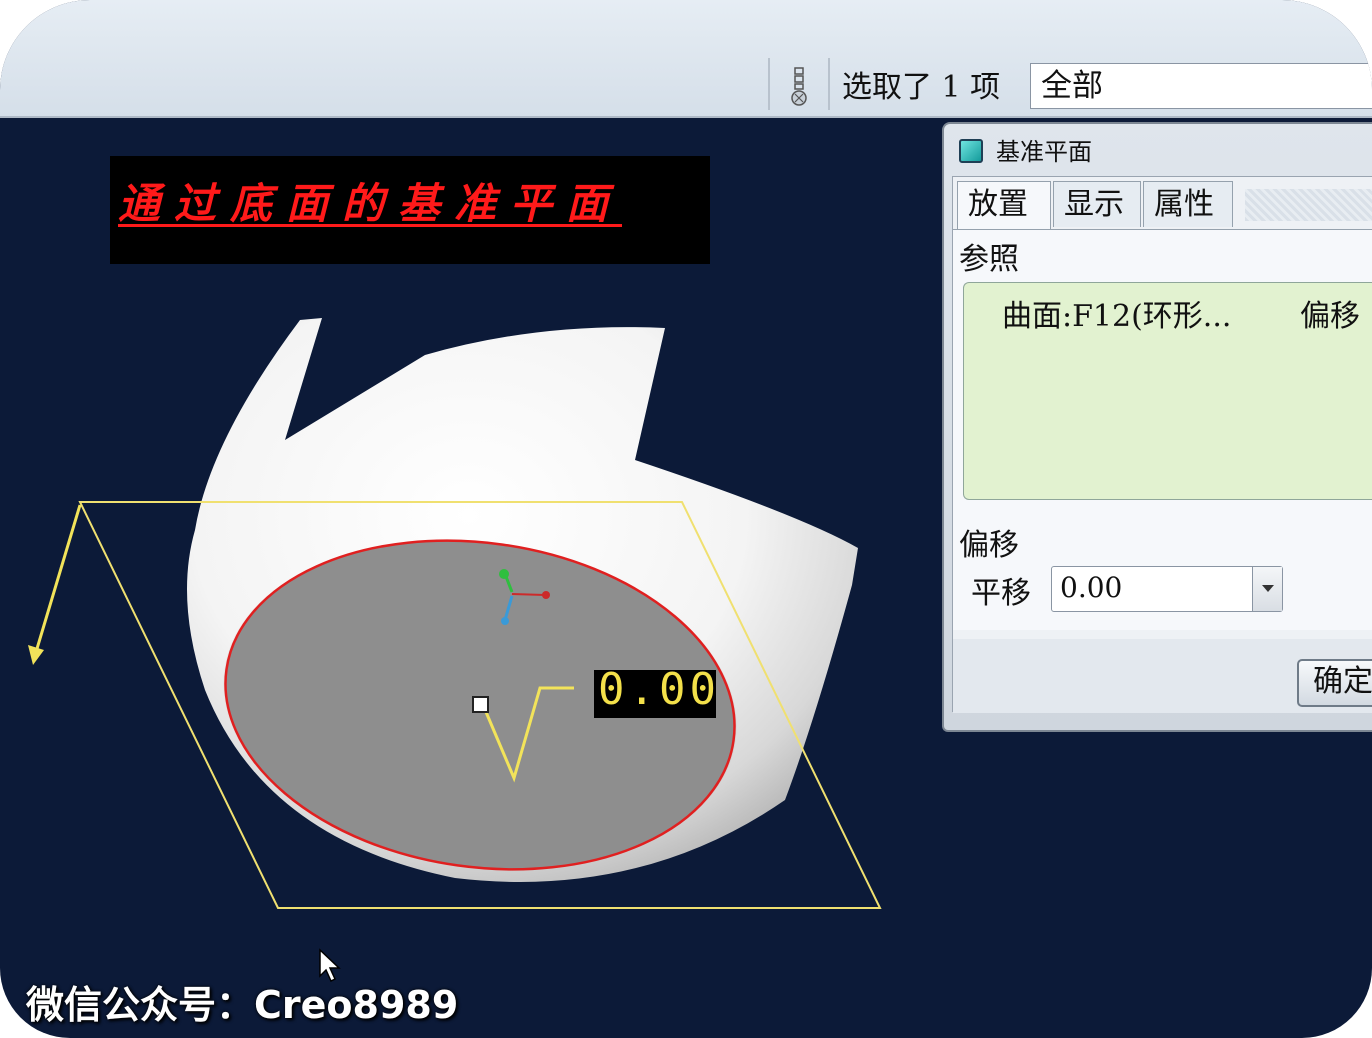  I want to click on filter-icon, so click(799, 87).